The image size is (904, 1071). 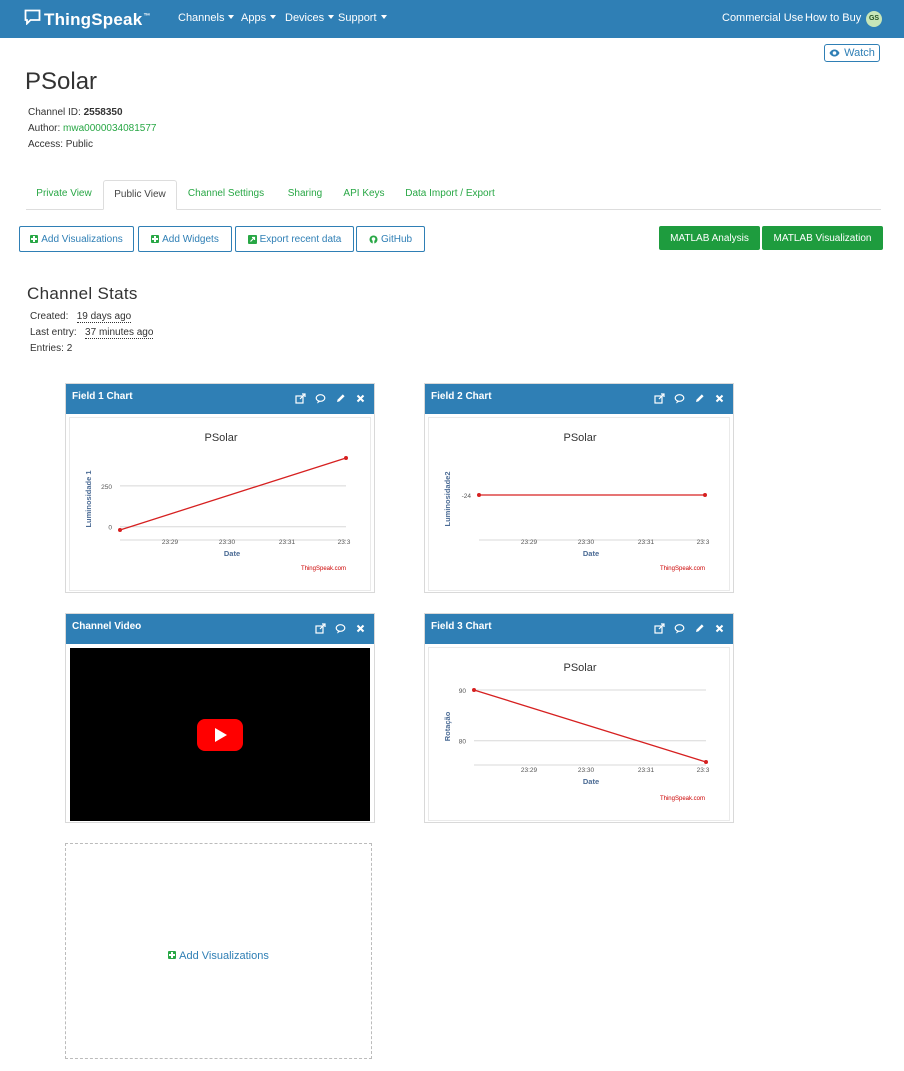 I want to click on add-visualizations-placeholder: Add Visualizations, so click(x=218, y=951).